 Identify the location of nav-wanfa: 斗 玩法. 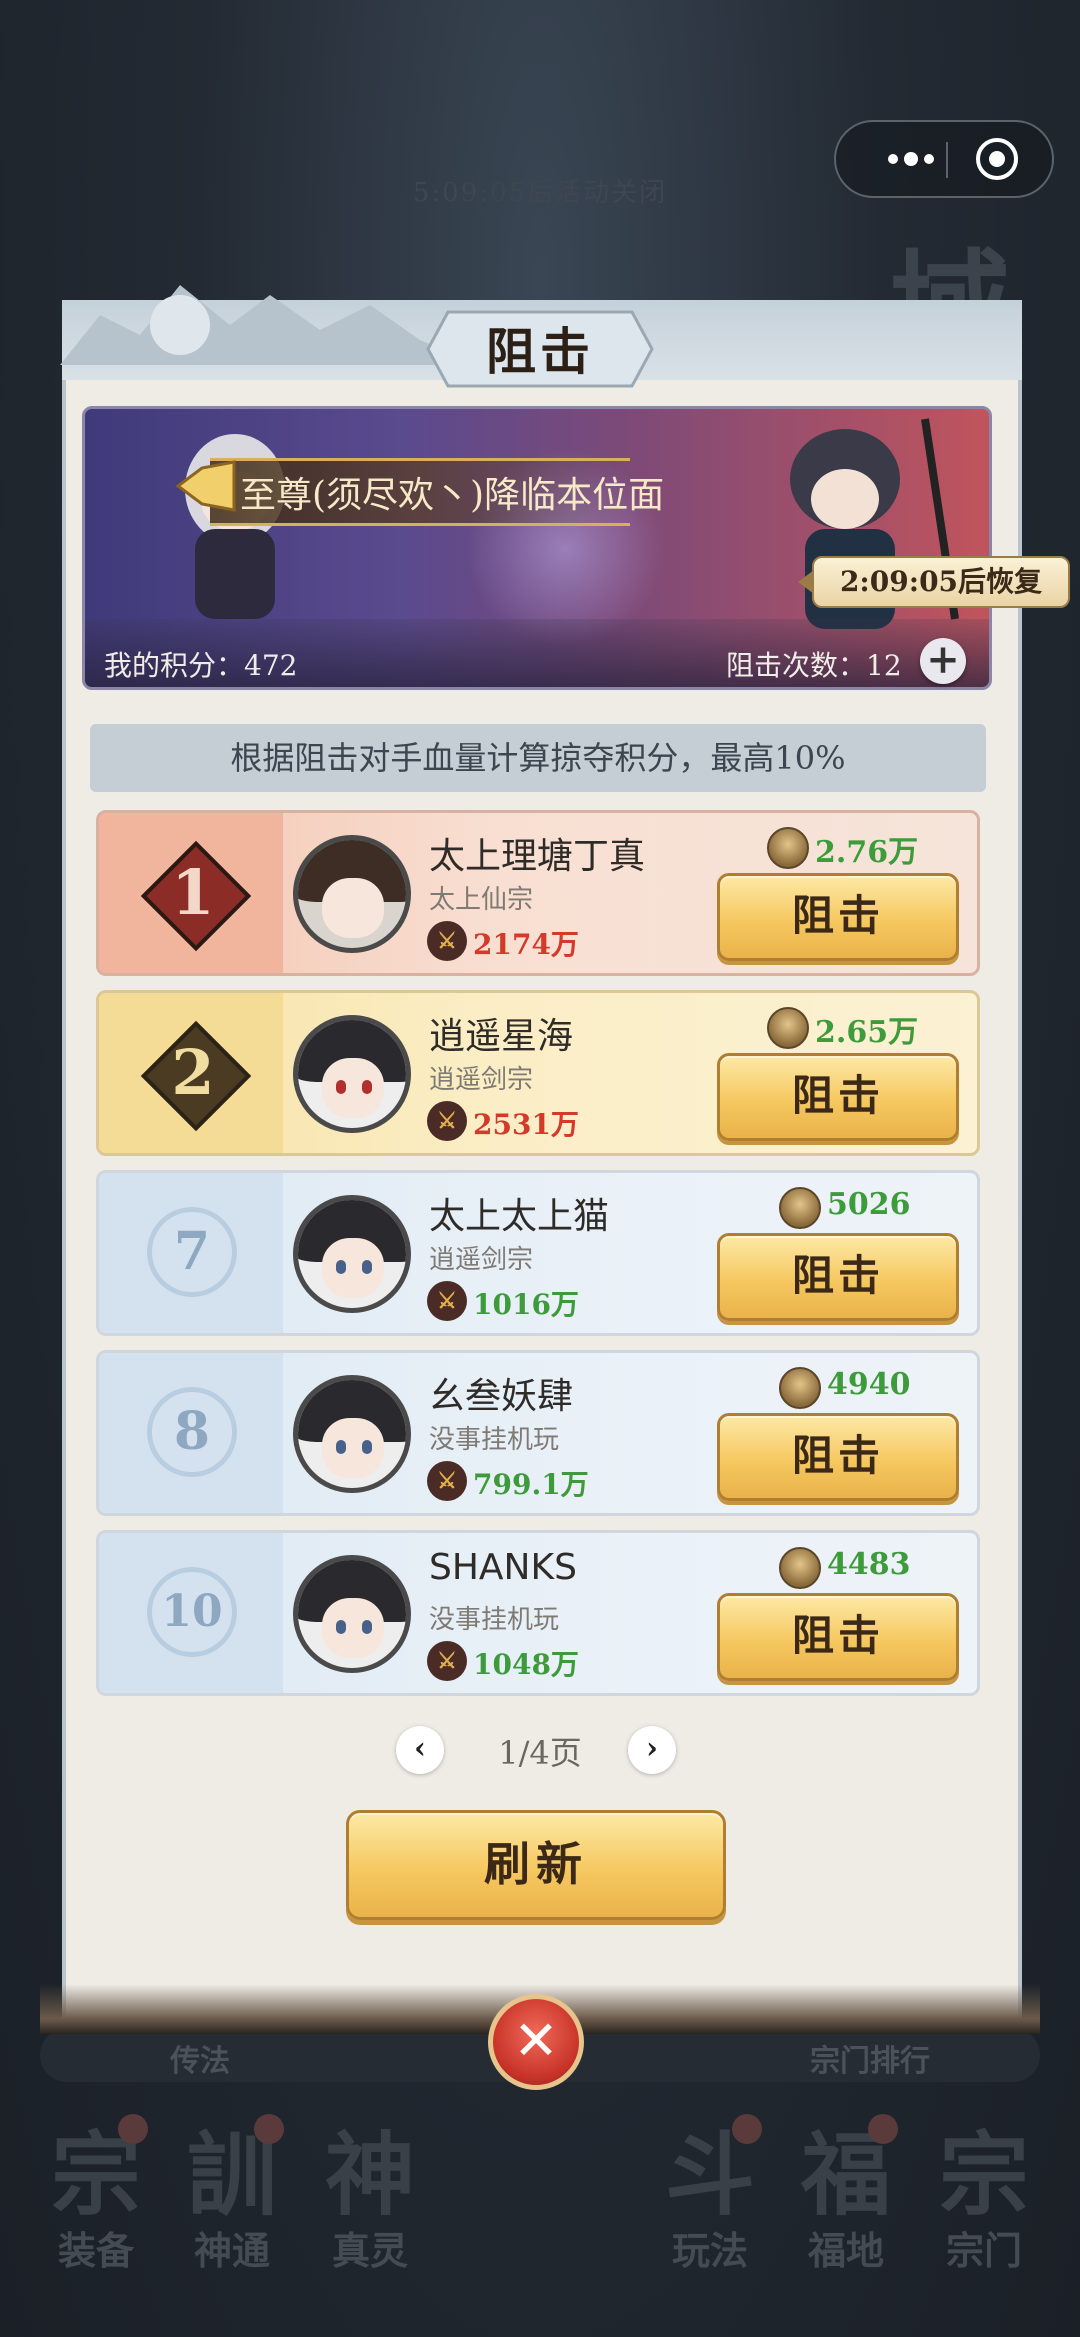
(710, 2194).